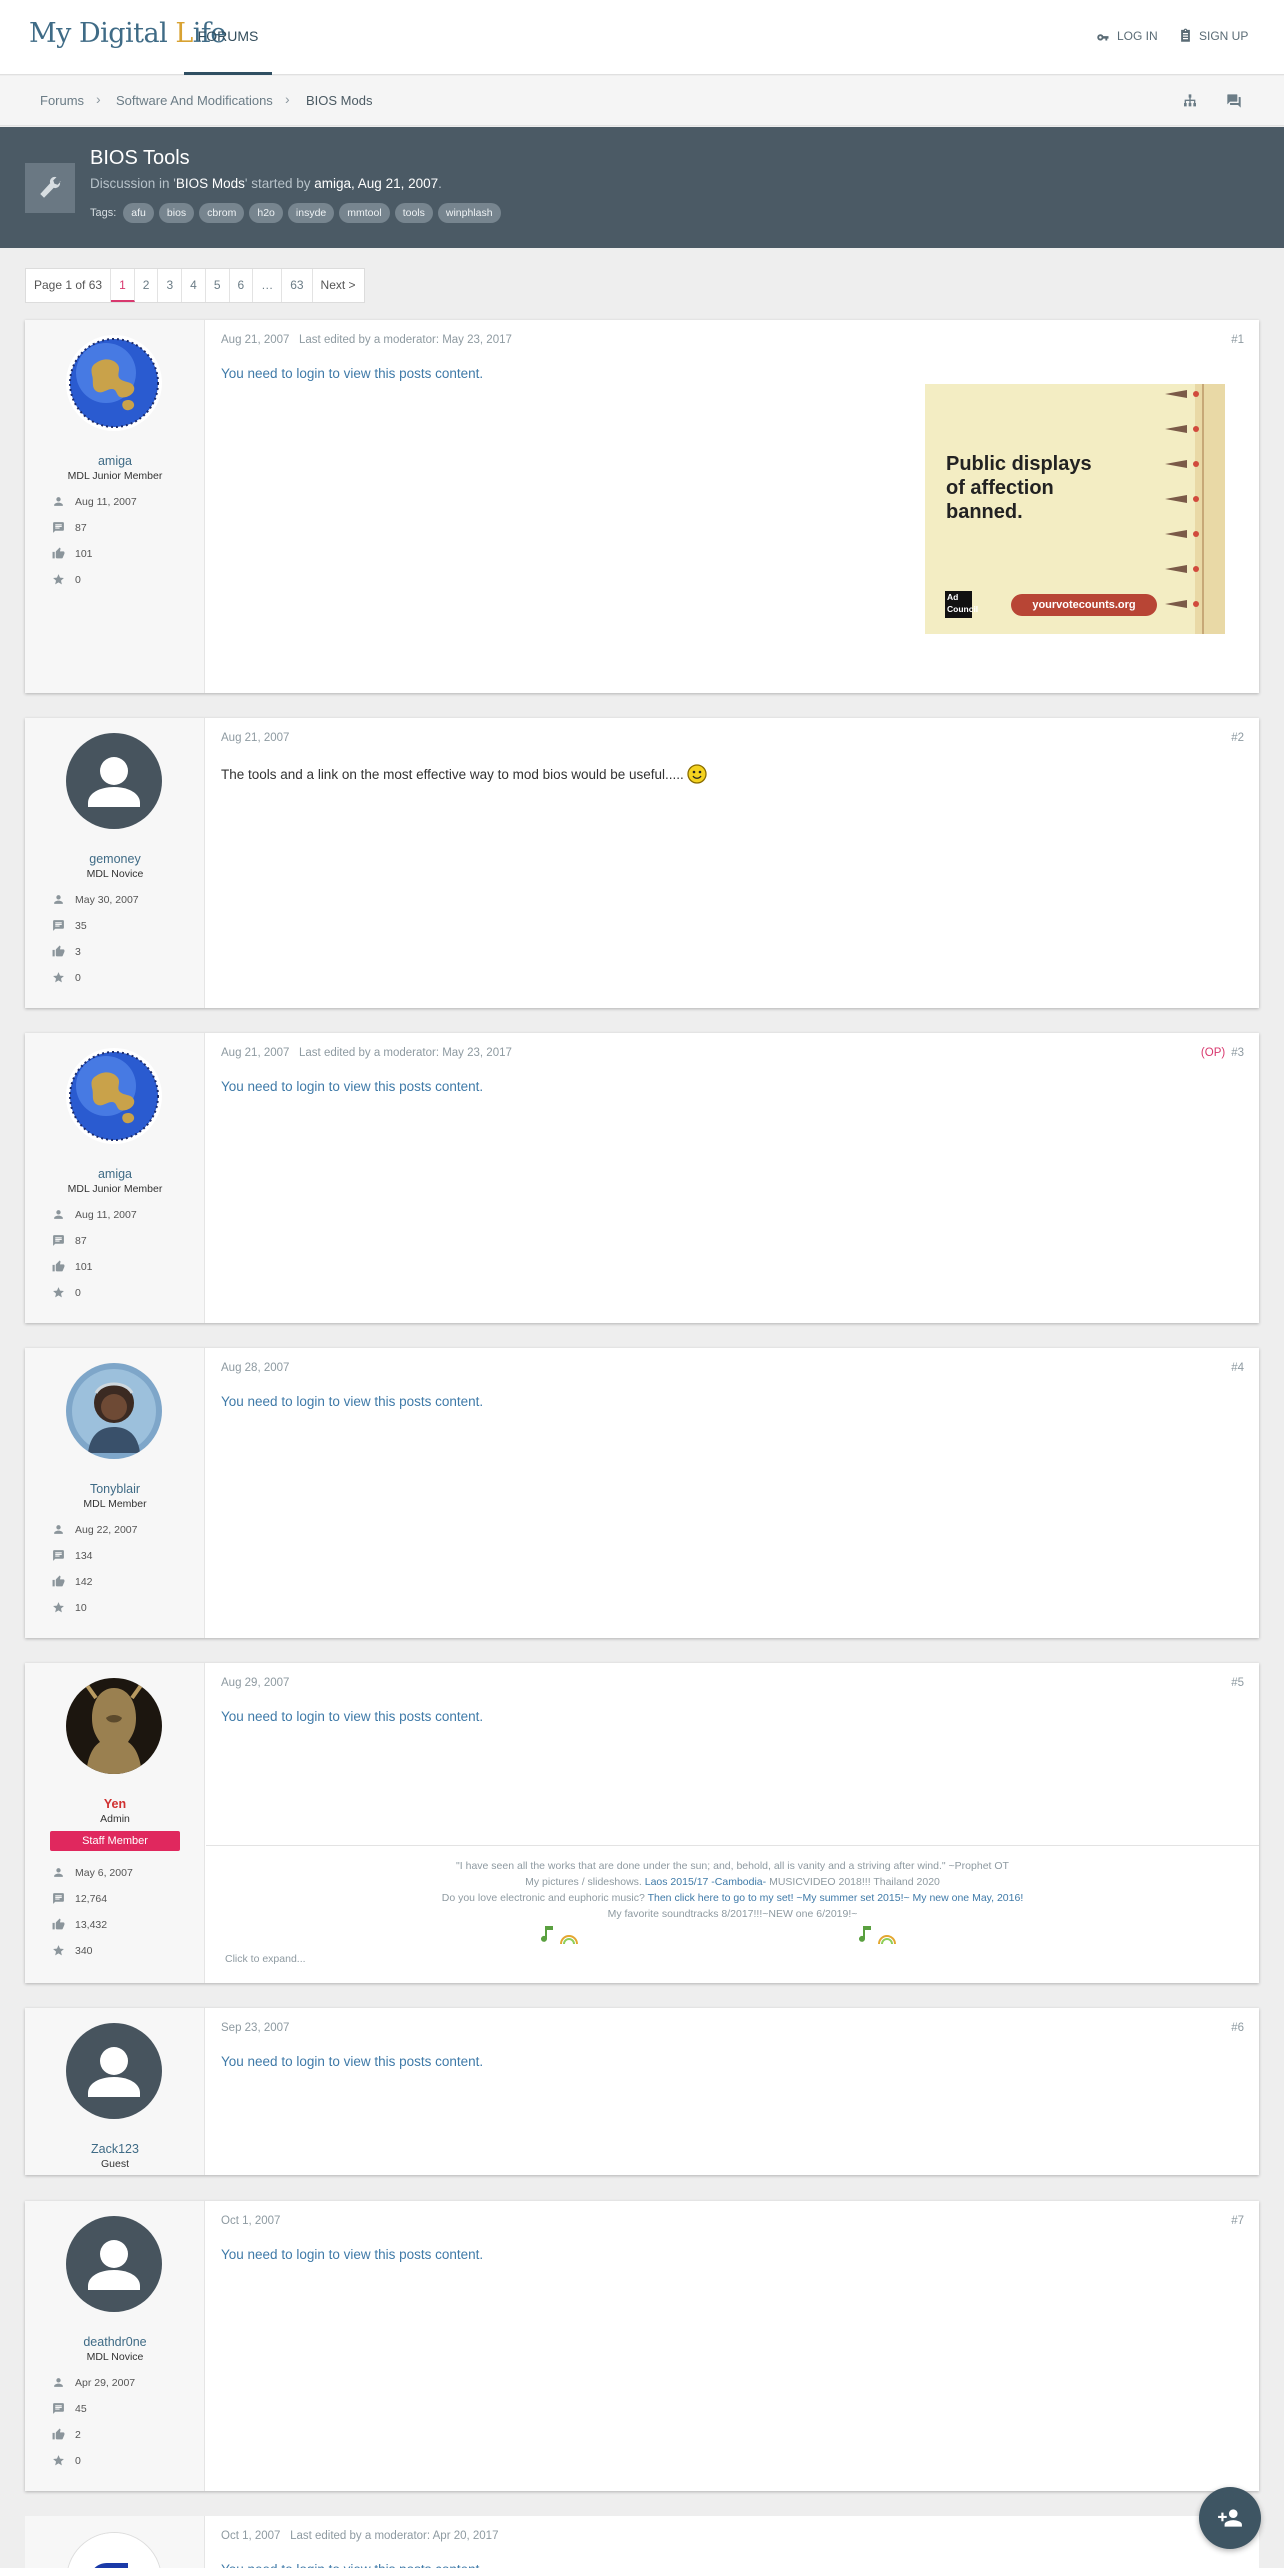 This screenshot has height=2568, width=1284. Describe the element at coordinates (72, 1266) in the screenshot. I see `stat-likes: 101` at that location.